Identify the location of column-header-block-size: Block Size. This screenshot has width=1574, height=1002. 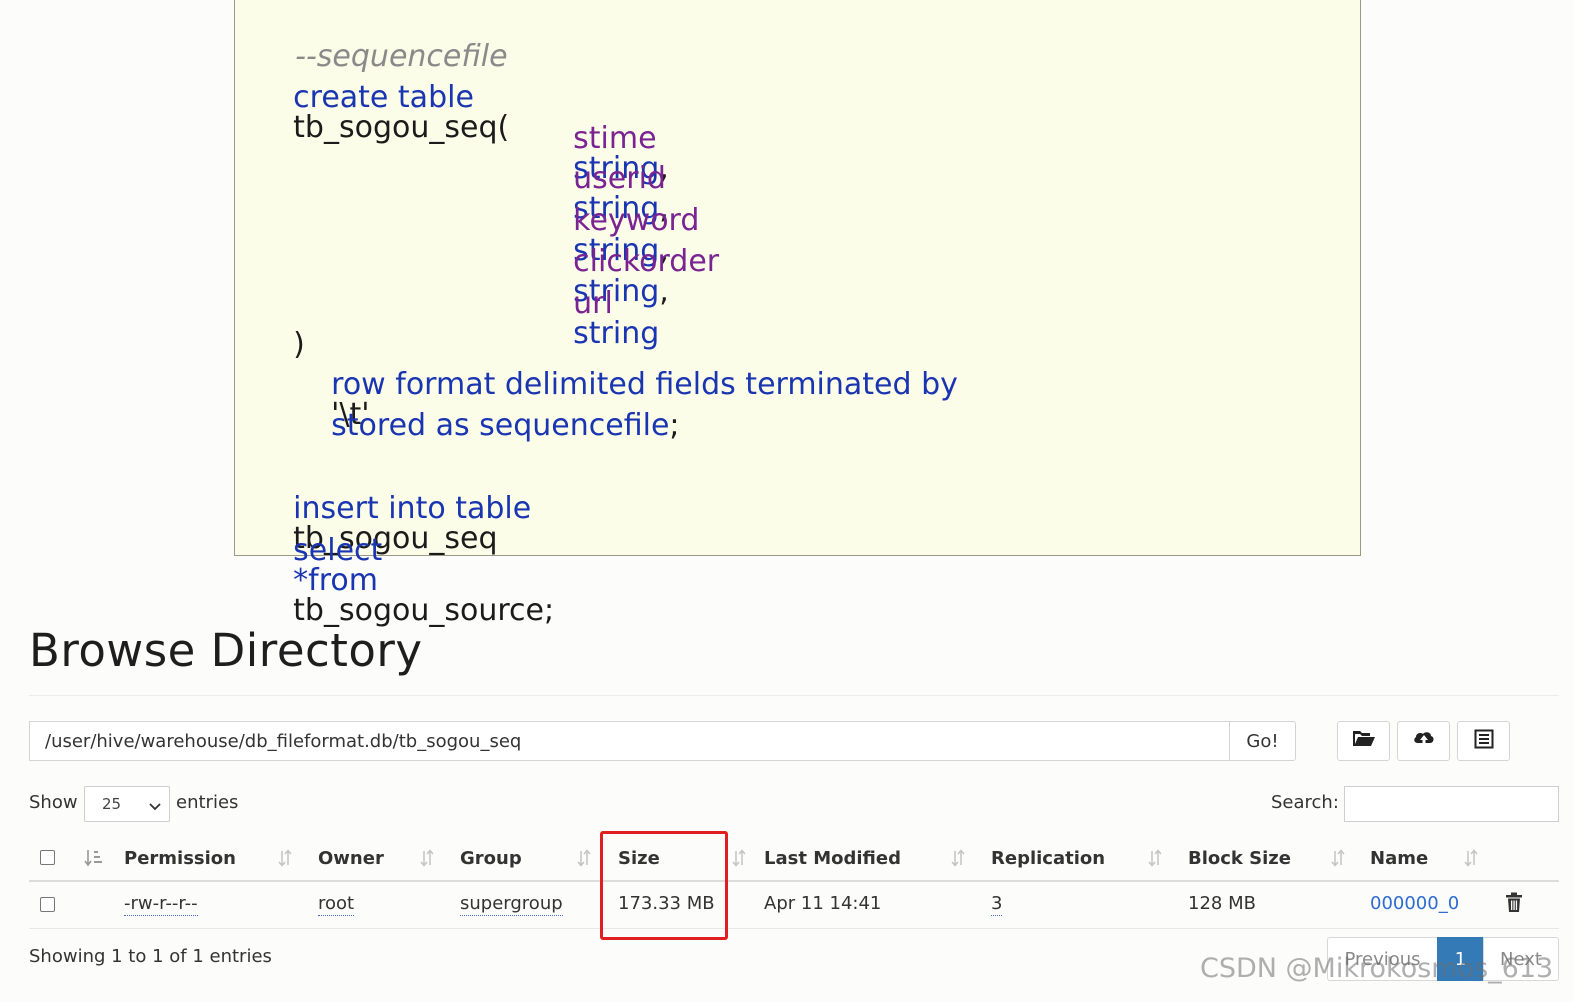
(1239, 858).